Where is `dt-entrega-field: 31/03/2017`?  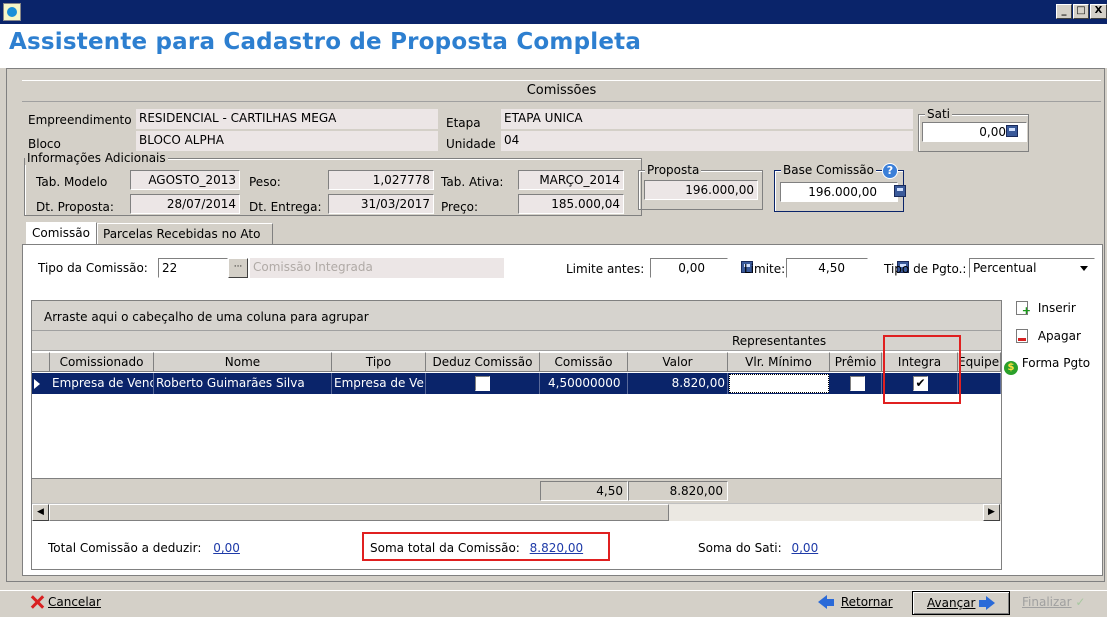
dt-entrega-field: 31/03/2017 is located at coordinates (381, 204).